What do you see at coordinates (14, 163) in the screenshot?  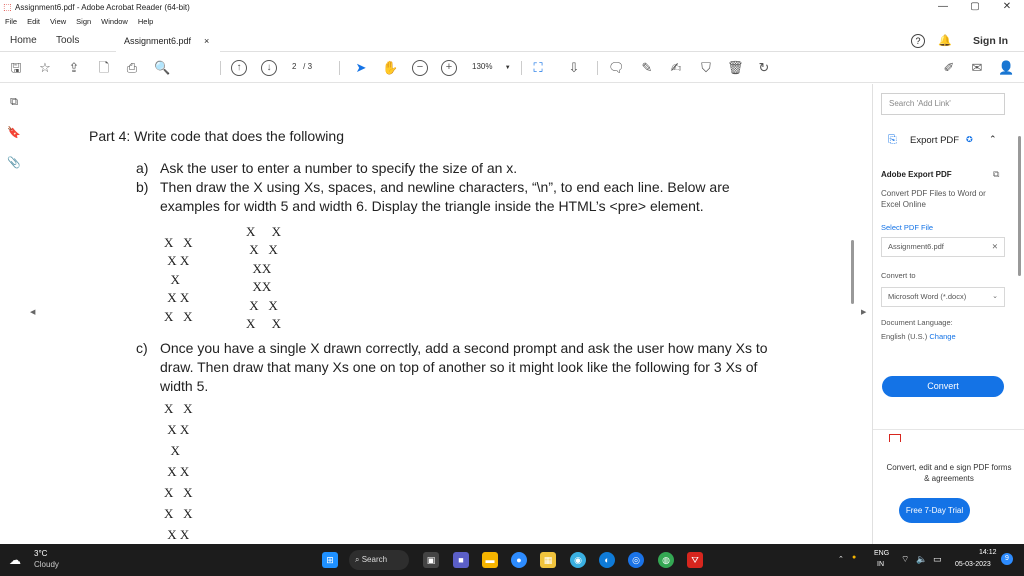 I see `attachment-icon: 📎` at bounding box center [14, 163].